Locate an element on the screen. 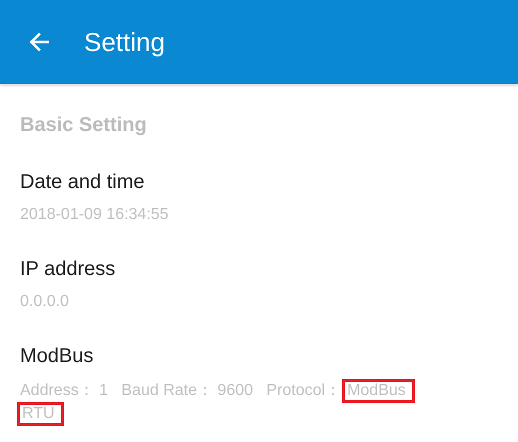 Image resolution: width=518 pixels, height=442 pixels. section-heading: Basic Setting is located at coordinates (84, 125).